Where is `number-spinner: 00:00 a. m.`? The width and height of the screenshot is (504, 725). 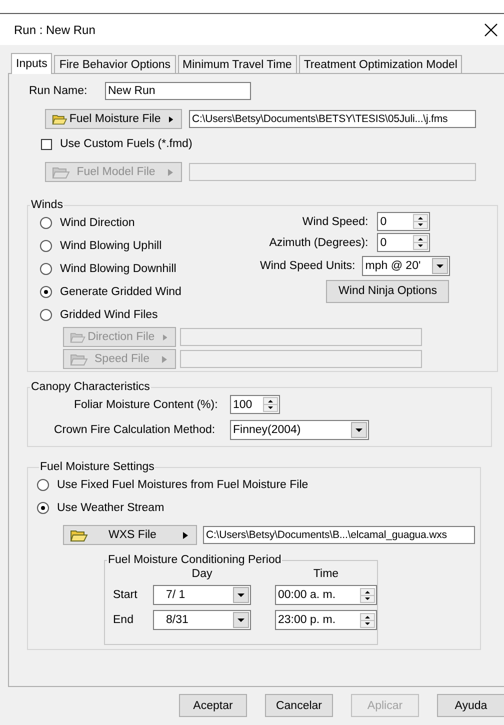 number-spinner: 00:00 a. m. is located at coordinates (326, 595).